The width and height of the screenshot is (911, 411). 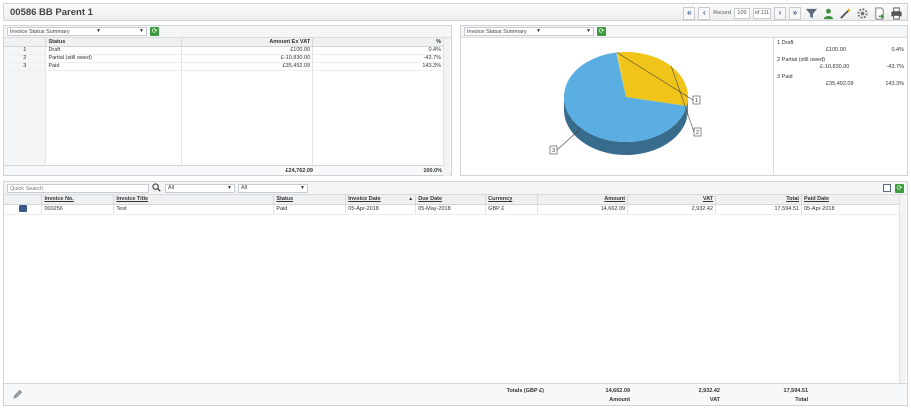 What do you see at coordinates (616, 107) in the screenshot?
I see `pie-chart: 1 2 3` at bounding box center [616, 107].